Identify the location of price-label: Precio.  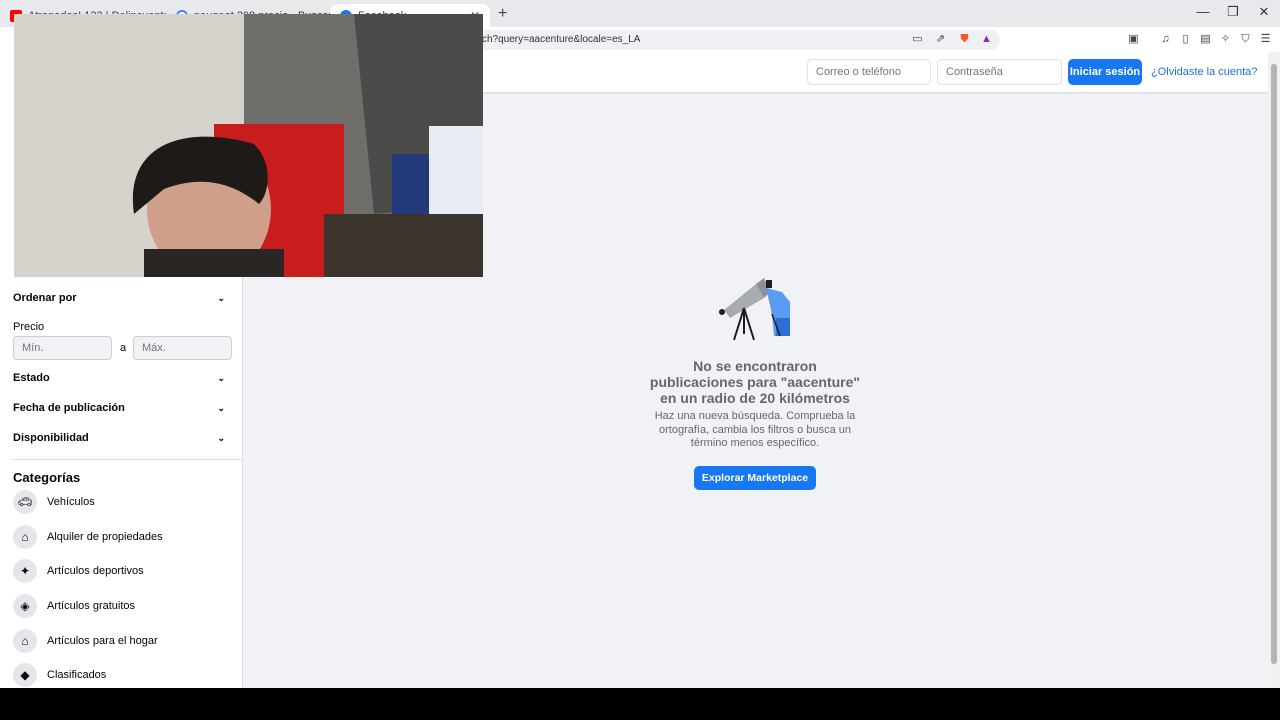
(29, 327).